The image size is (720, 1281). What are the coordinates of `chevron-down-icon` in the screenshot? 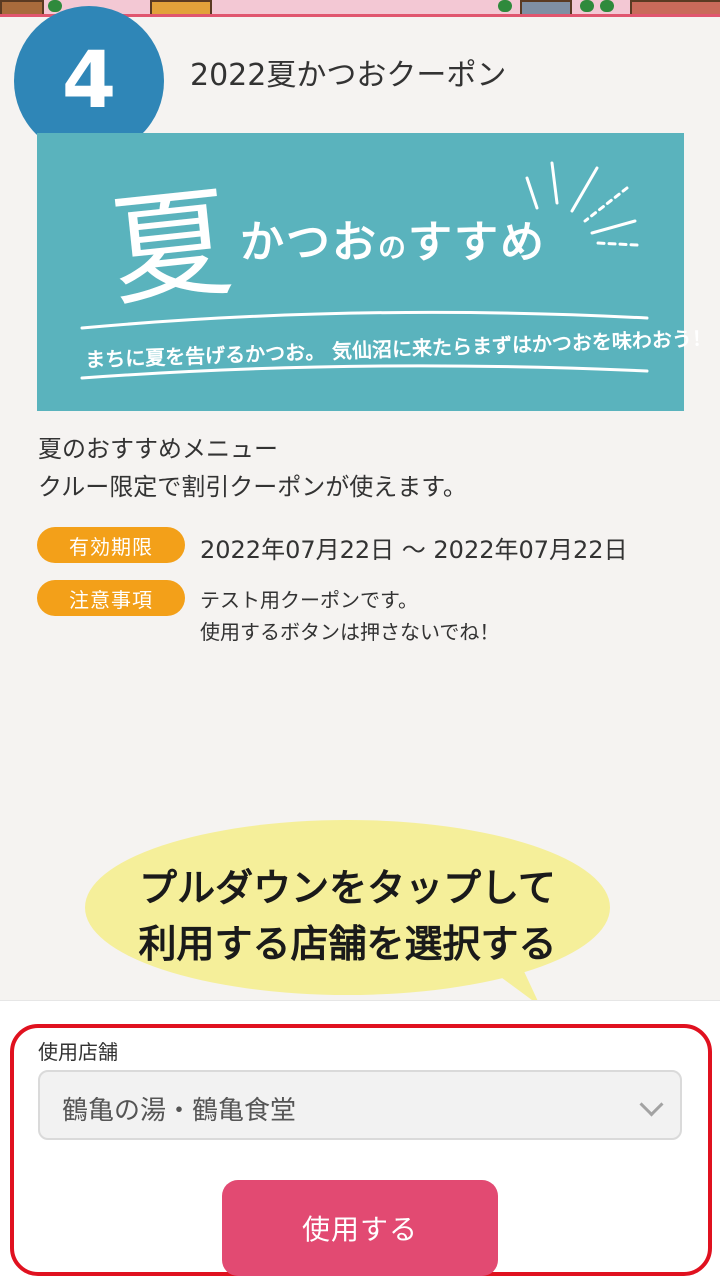 It's located at (651, 1104).